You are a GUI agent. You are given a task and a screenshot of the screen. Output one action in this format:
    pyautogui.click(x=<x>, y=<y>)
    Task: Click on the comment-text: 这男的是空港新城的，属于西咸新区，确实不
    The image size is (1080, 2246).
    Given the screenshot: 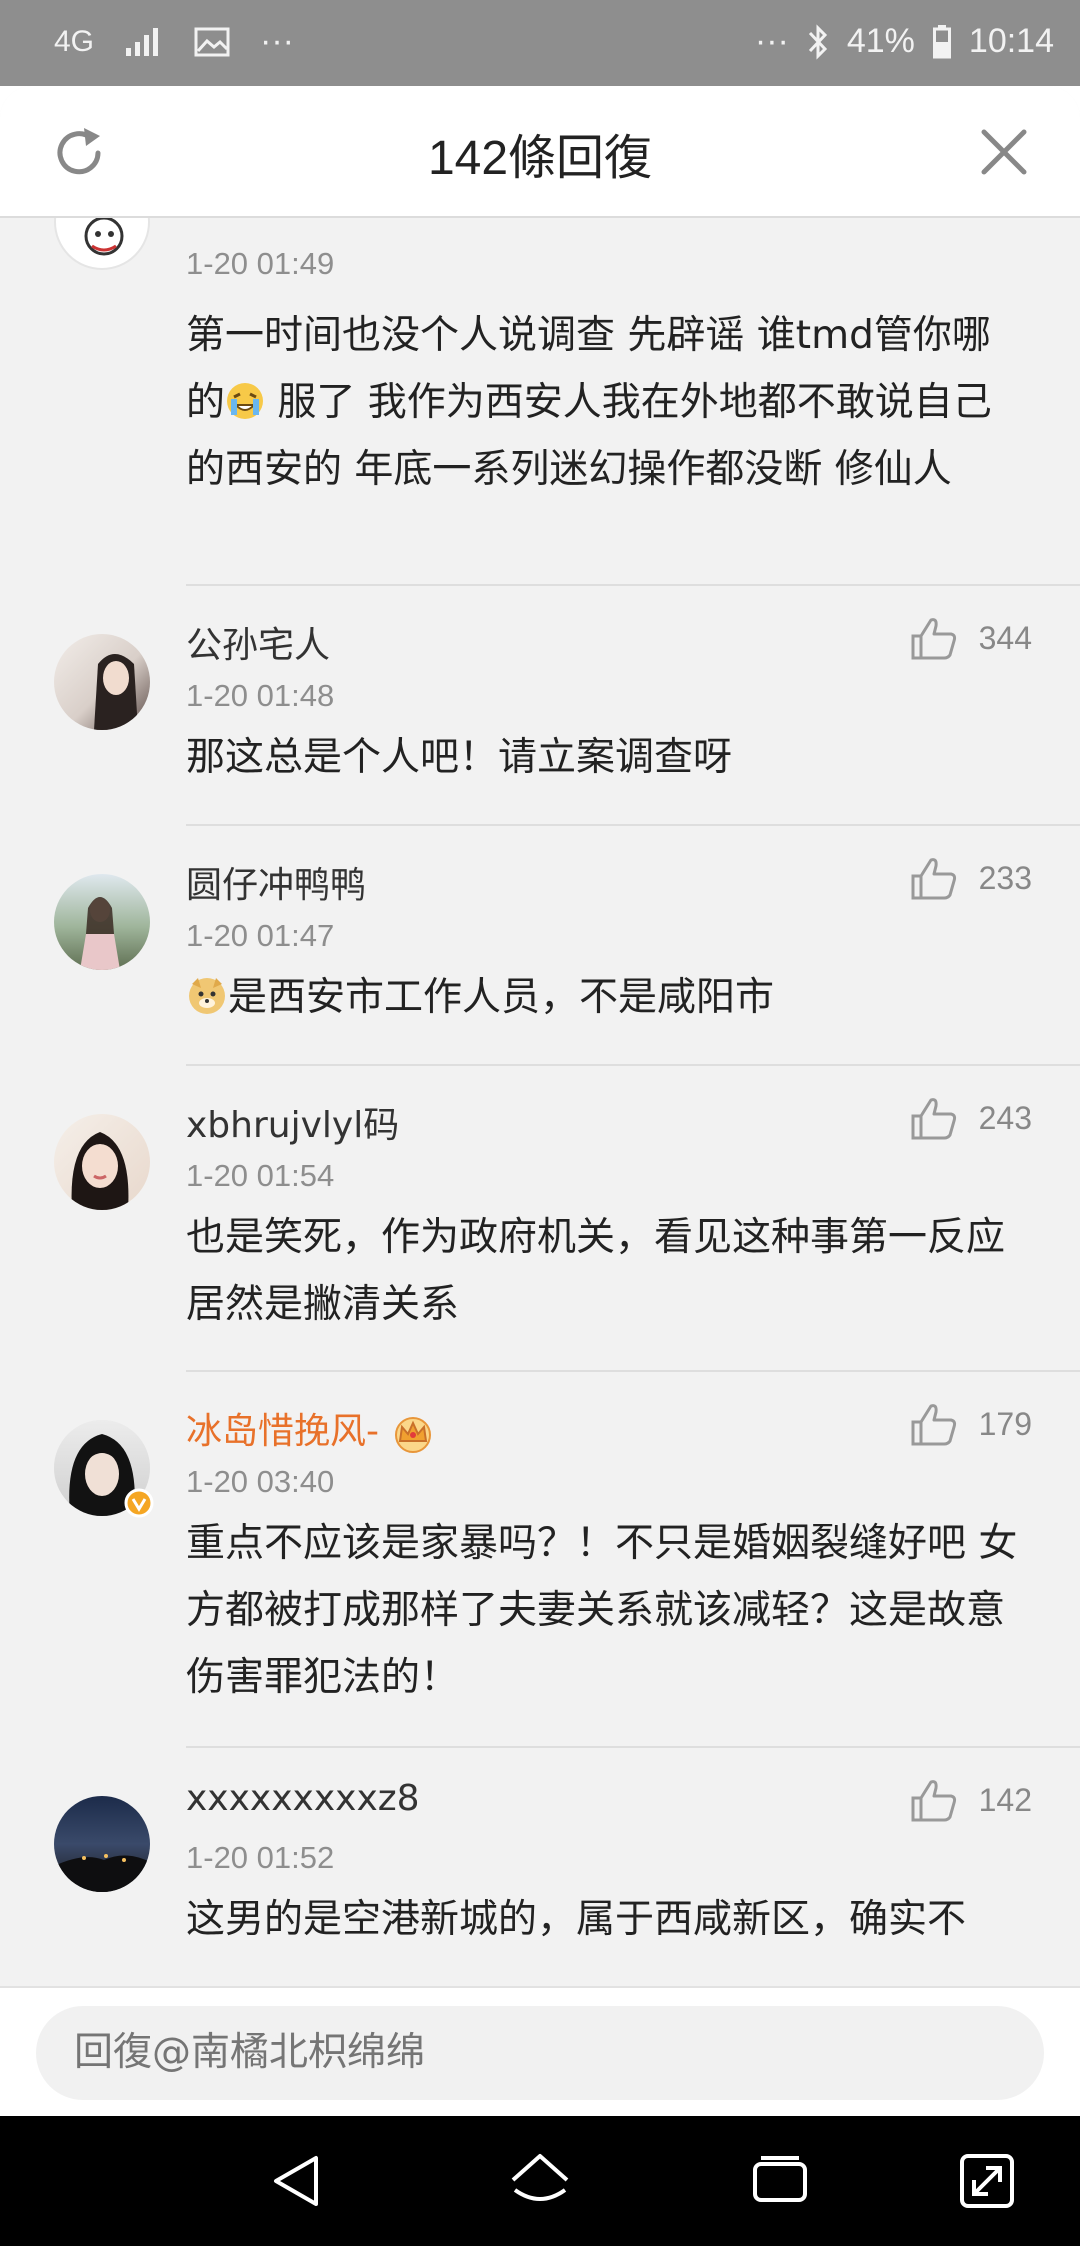 What is the action you would take?
    pyautogui.click(x=576, y=1919)
    